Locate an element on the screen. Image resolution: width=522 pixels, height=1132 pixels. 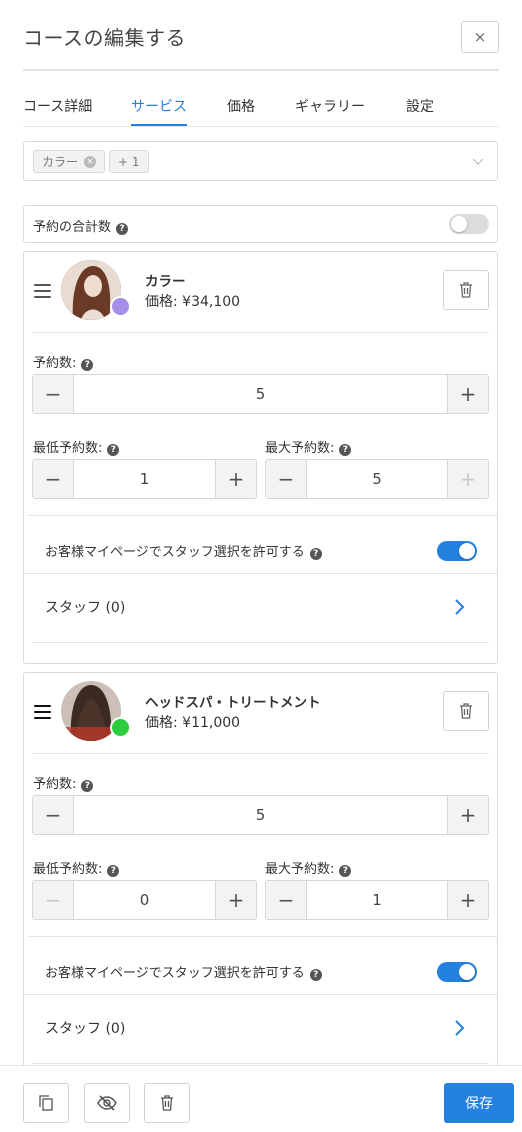
min-bookings-stepper: − 1 + is located at coordinates (144, 479).